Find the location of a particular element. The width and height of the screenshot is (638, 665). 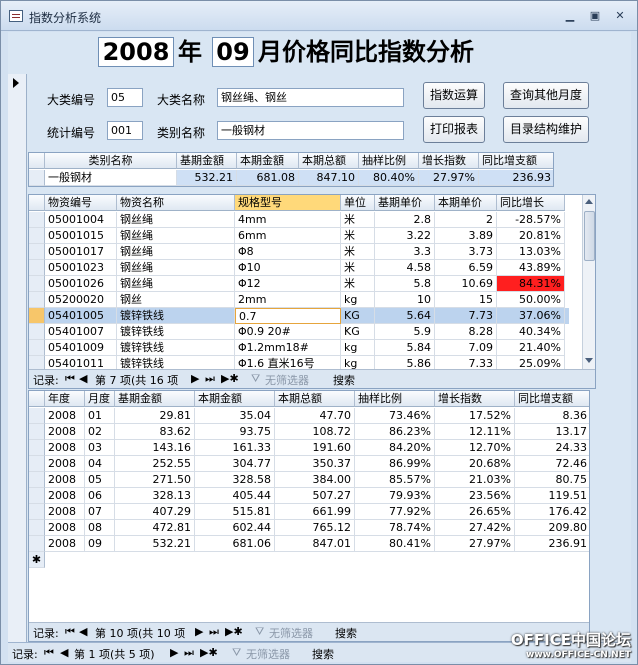

cell: 04 is located at coordinates (100, 464).